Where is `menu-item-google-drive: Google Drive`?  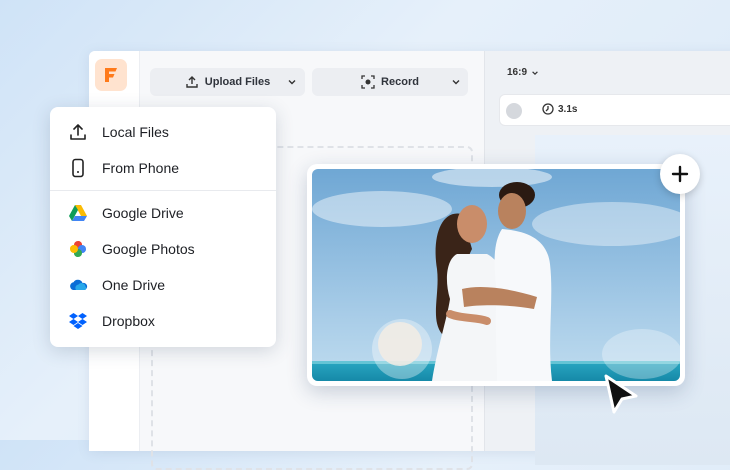
menu-item-google-drive: Google Drive is located at coordinates (163, 213).